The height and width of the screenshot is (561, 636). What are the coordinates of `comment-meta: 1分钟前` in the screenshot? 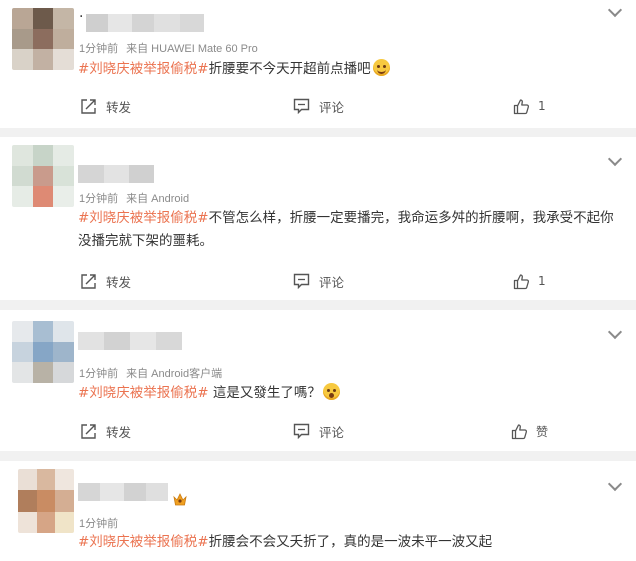 It's located at (98, 523).